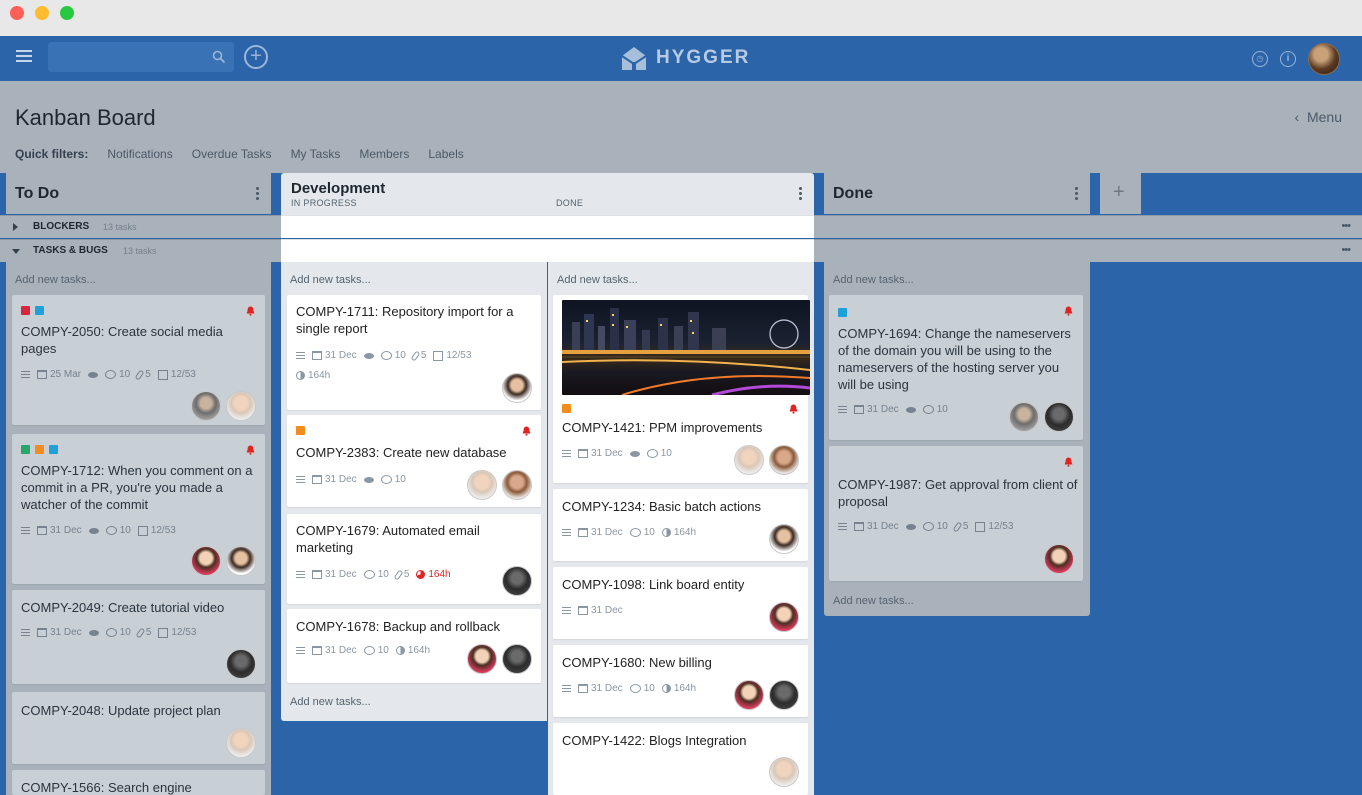  What do you see at coordinates (16, 251) in the screenshot?
I see `caret-down-icon` at bounding box center [16, 251].